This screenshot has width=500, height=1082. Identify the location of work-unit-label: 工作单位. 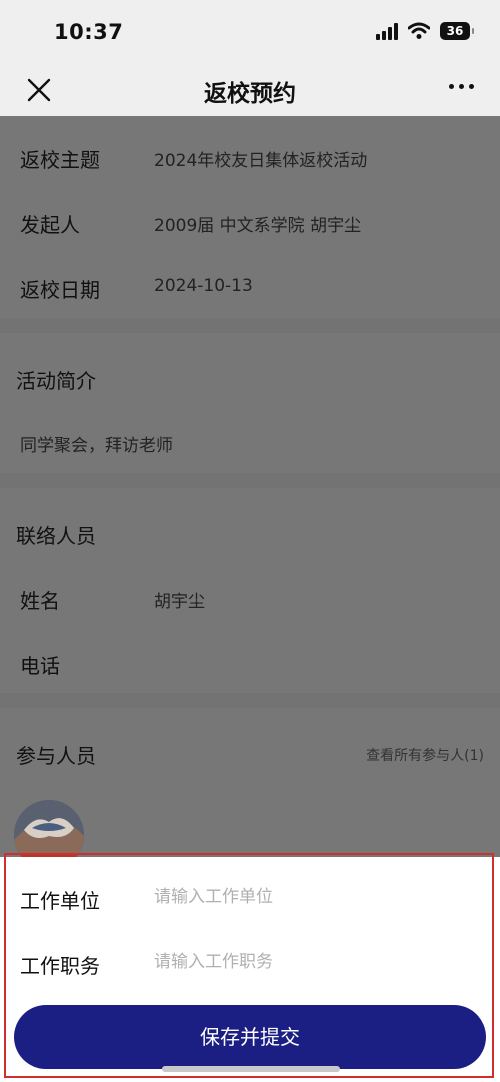
(60, 901).